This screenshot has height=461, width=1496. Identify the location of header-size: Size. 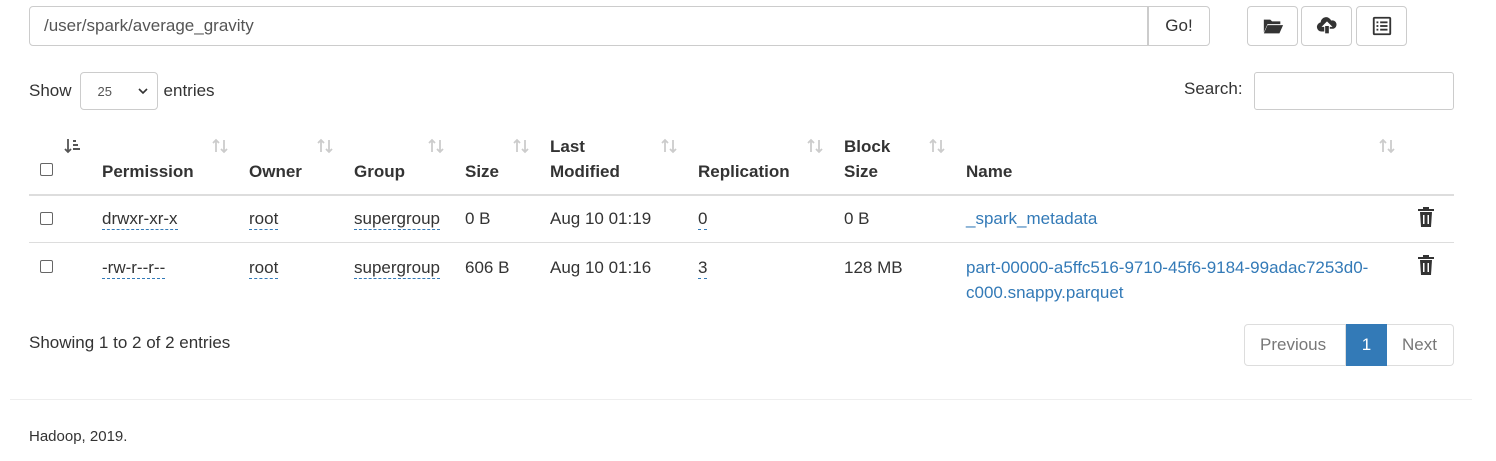
(482, 171).